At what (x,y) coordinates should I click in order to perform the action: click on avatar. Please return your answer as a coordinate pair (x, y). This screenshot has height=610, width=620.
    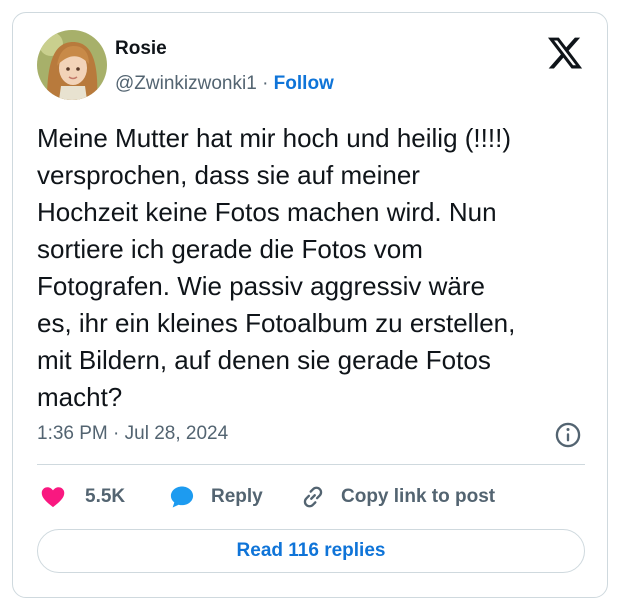
    Looking at the image, I should click on (72, 65).